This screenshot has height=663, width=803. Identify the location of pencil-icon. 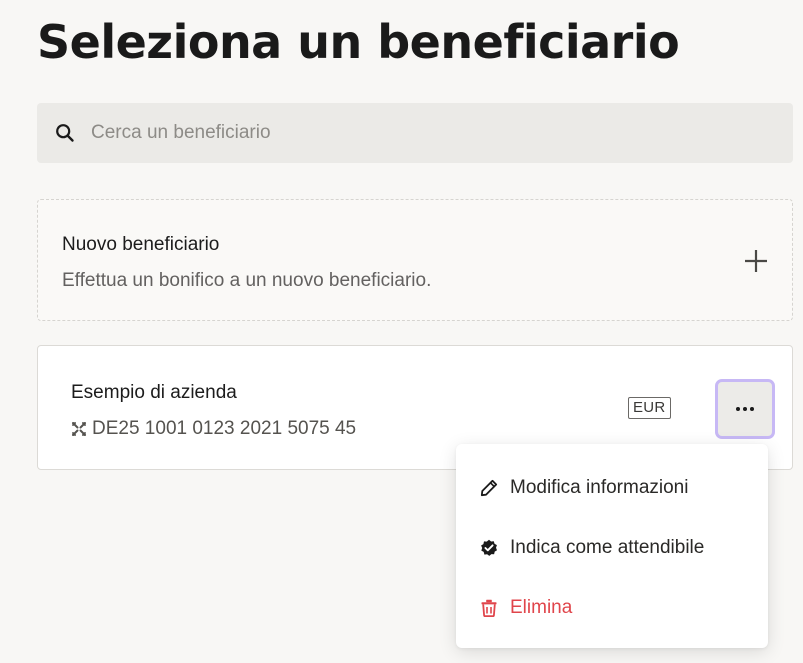
(489, 488).